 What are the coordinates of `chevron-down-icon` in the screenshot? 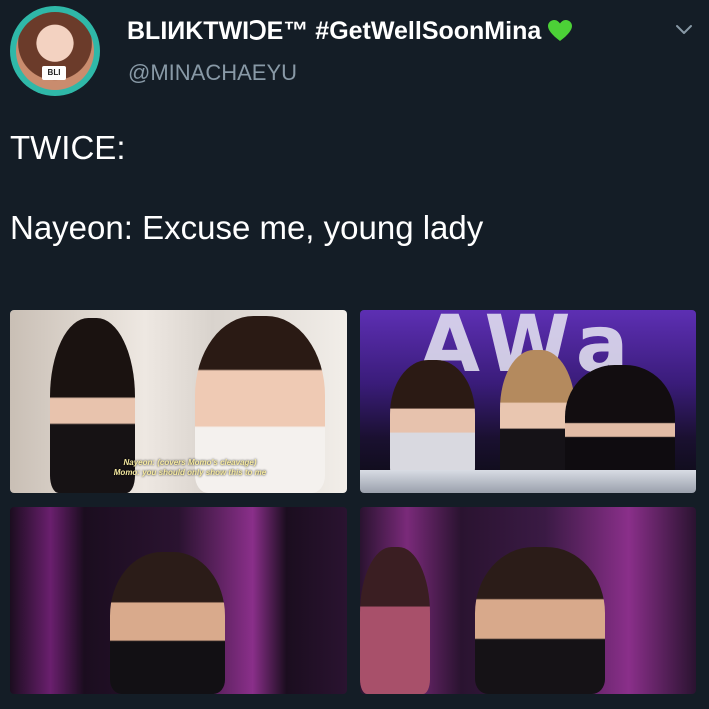 It's located at (684, 30).